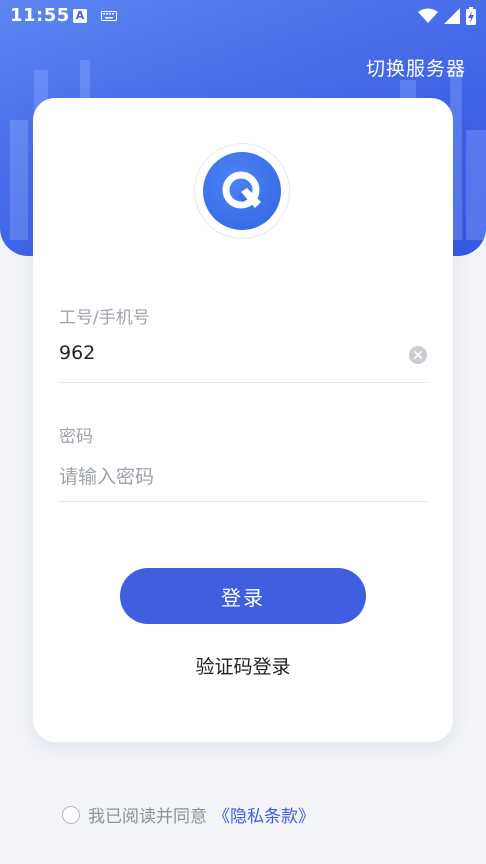  I want to click on wifi-icon, so click(428, 15).